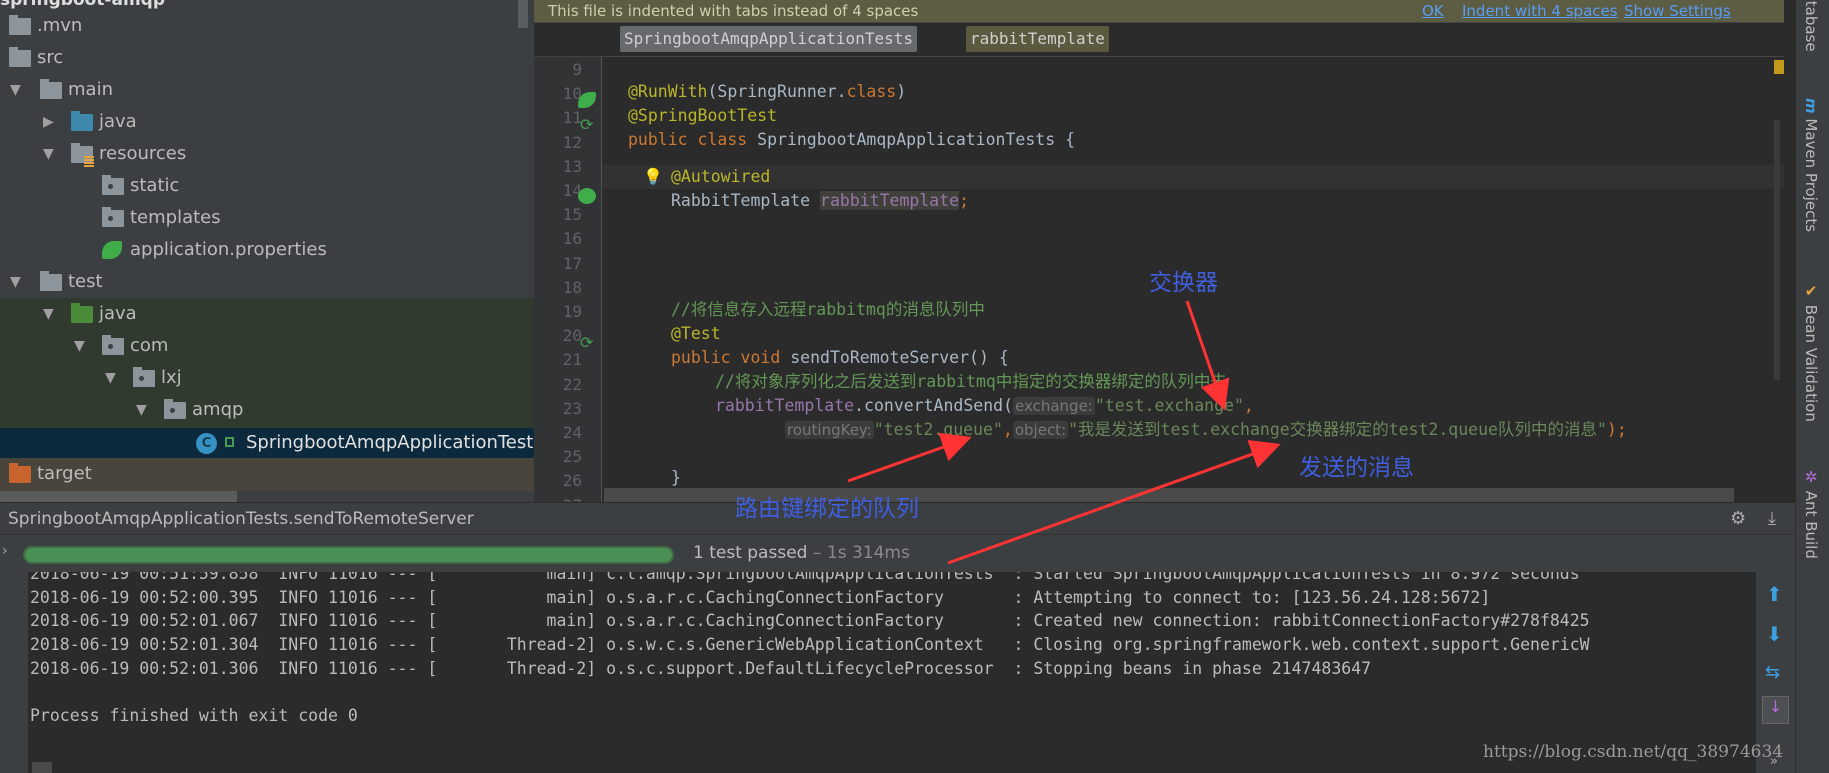 This screenshot has height=773, width=1829. Describe the element at coordinates (1811, 26) in the screenshot. I see `tool-window-database: Database` at that location.